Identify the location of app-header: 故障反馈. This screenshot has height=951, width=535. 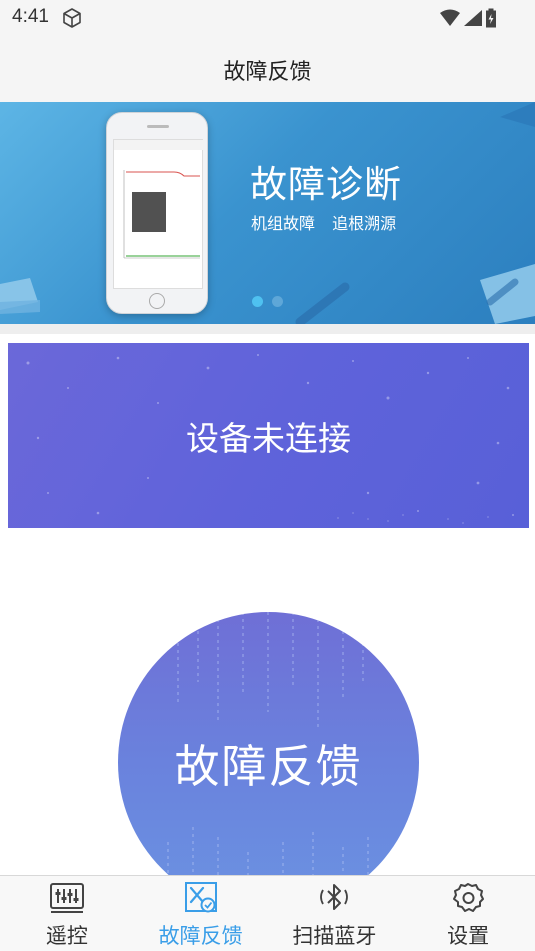
(267, 70).